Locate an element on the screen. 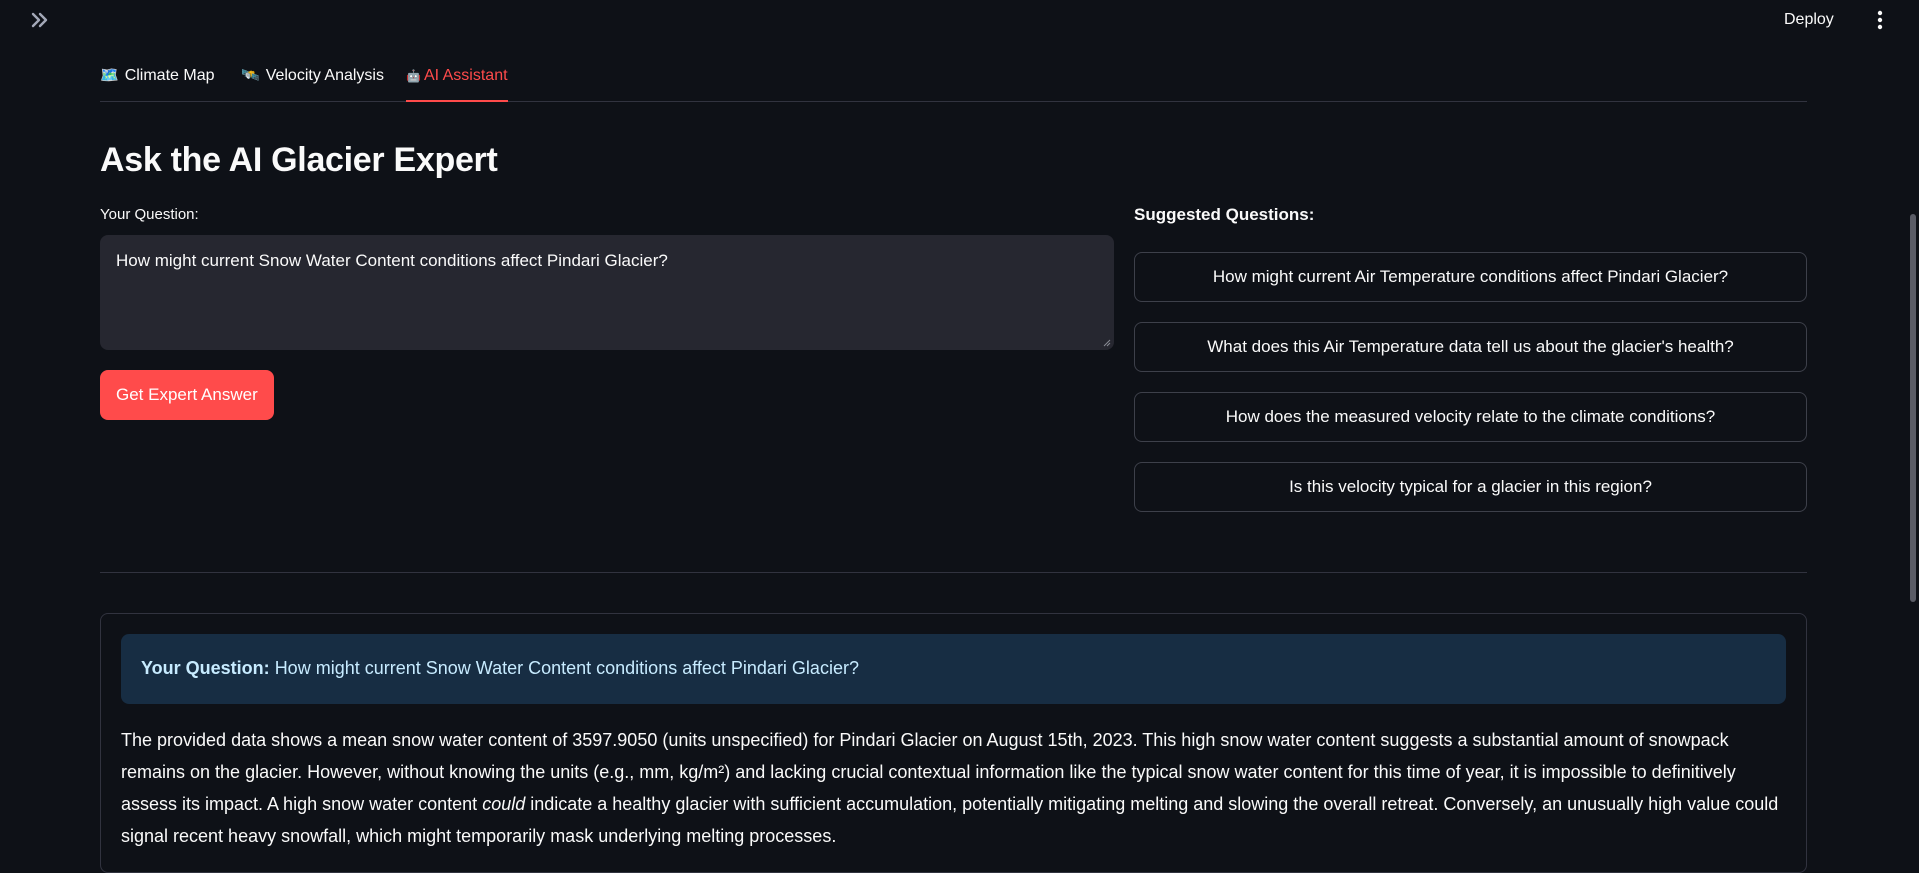  tab-ai-assistant: 🤖 AI Assistant is located at coordinates (457, 80).